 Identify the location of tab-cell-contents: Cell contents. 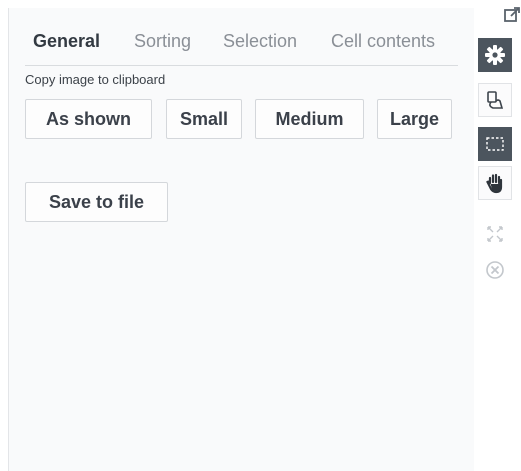
(383, 41).